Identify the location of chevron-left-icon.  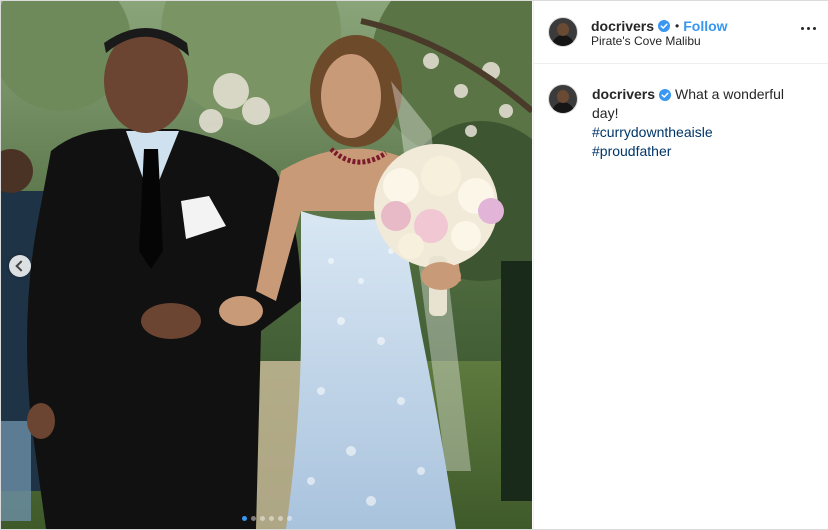
(21, 266).